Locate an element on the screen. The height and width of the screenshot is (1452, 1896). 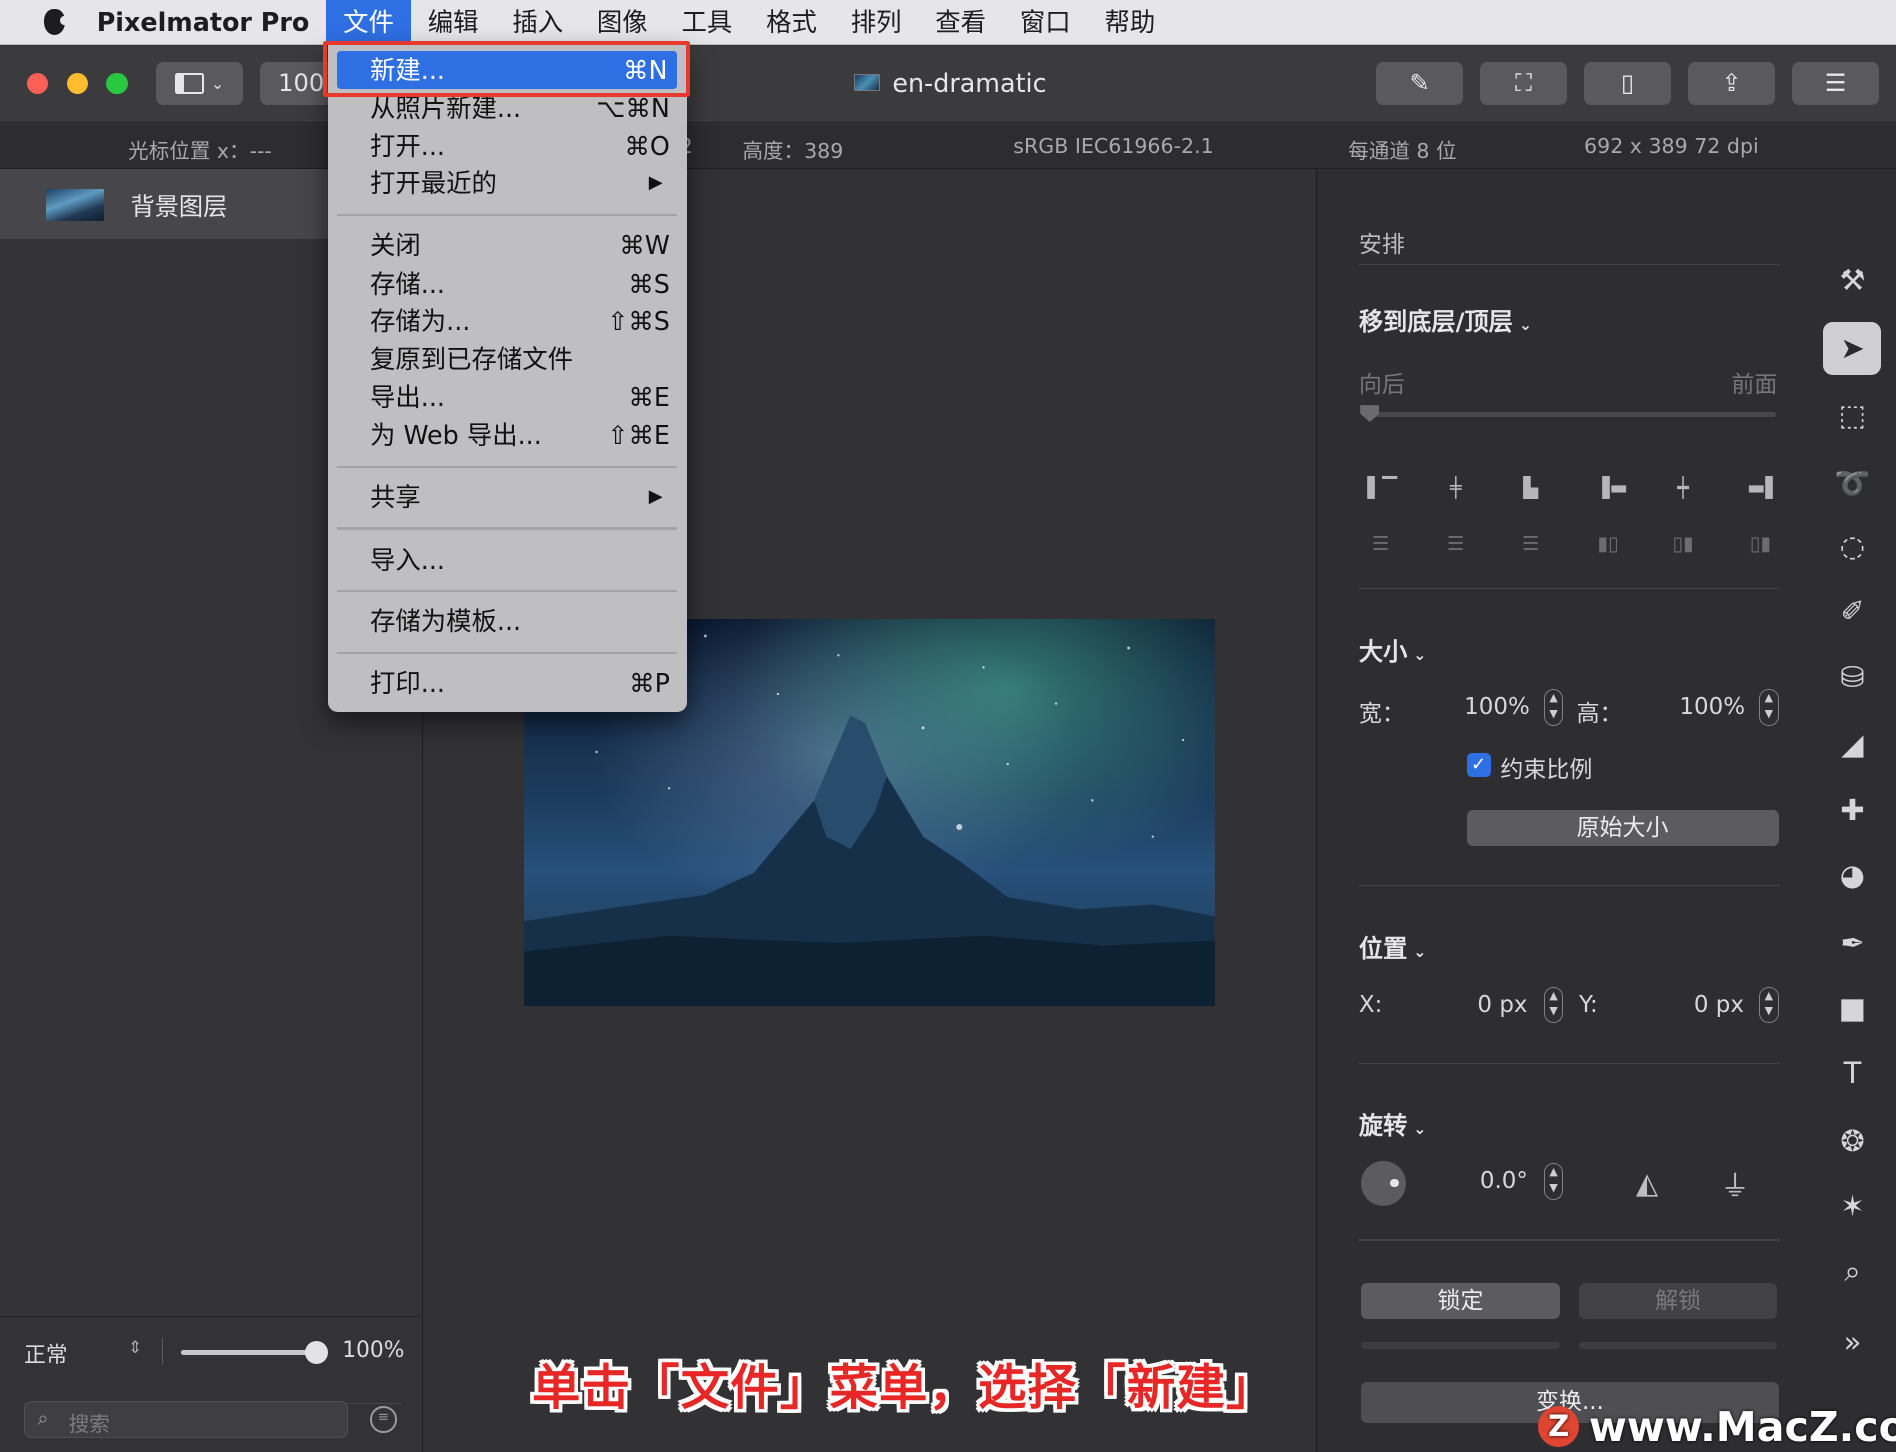
updown-chevron-icon: ⇕ is located at coordinates (135, 1347).